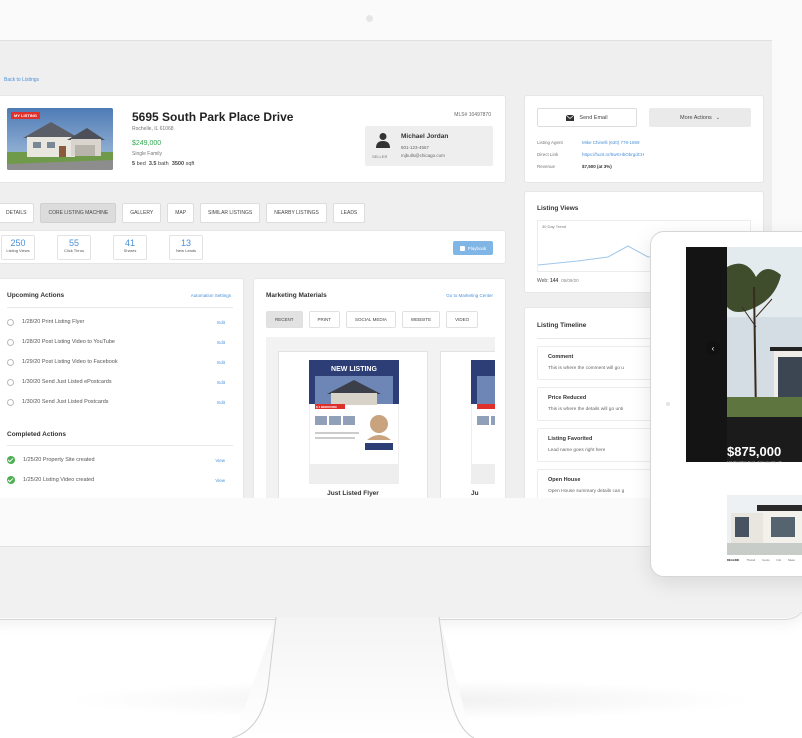 The width and height of the screenshot is (802, 738). What do you see at coordinates (577, 450) in the screenshot?
I see `timeline-detail: Lead name goes right here` at bounding box center [577, 450].